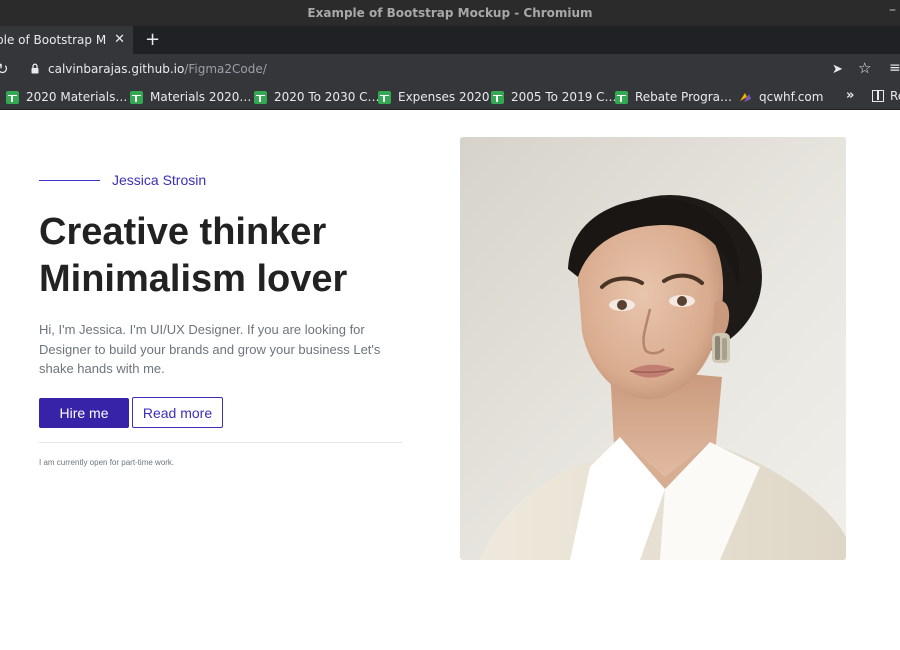 The image size is (900, 650). I want to click on browser-tab-active: ple of Bootstrap Mo ✕, so click(66, 40).